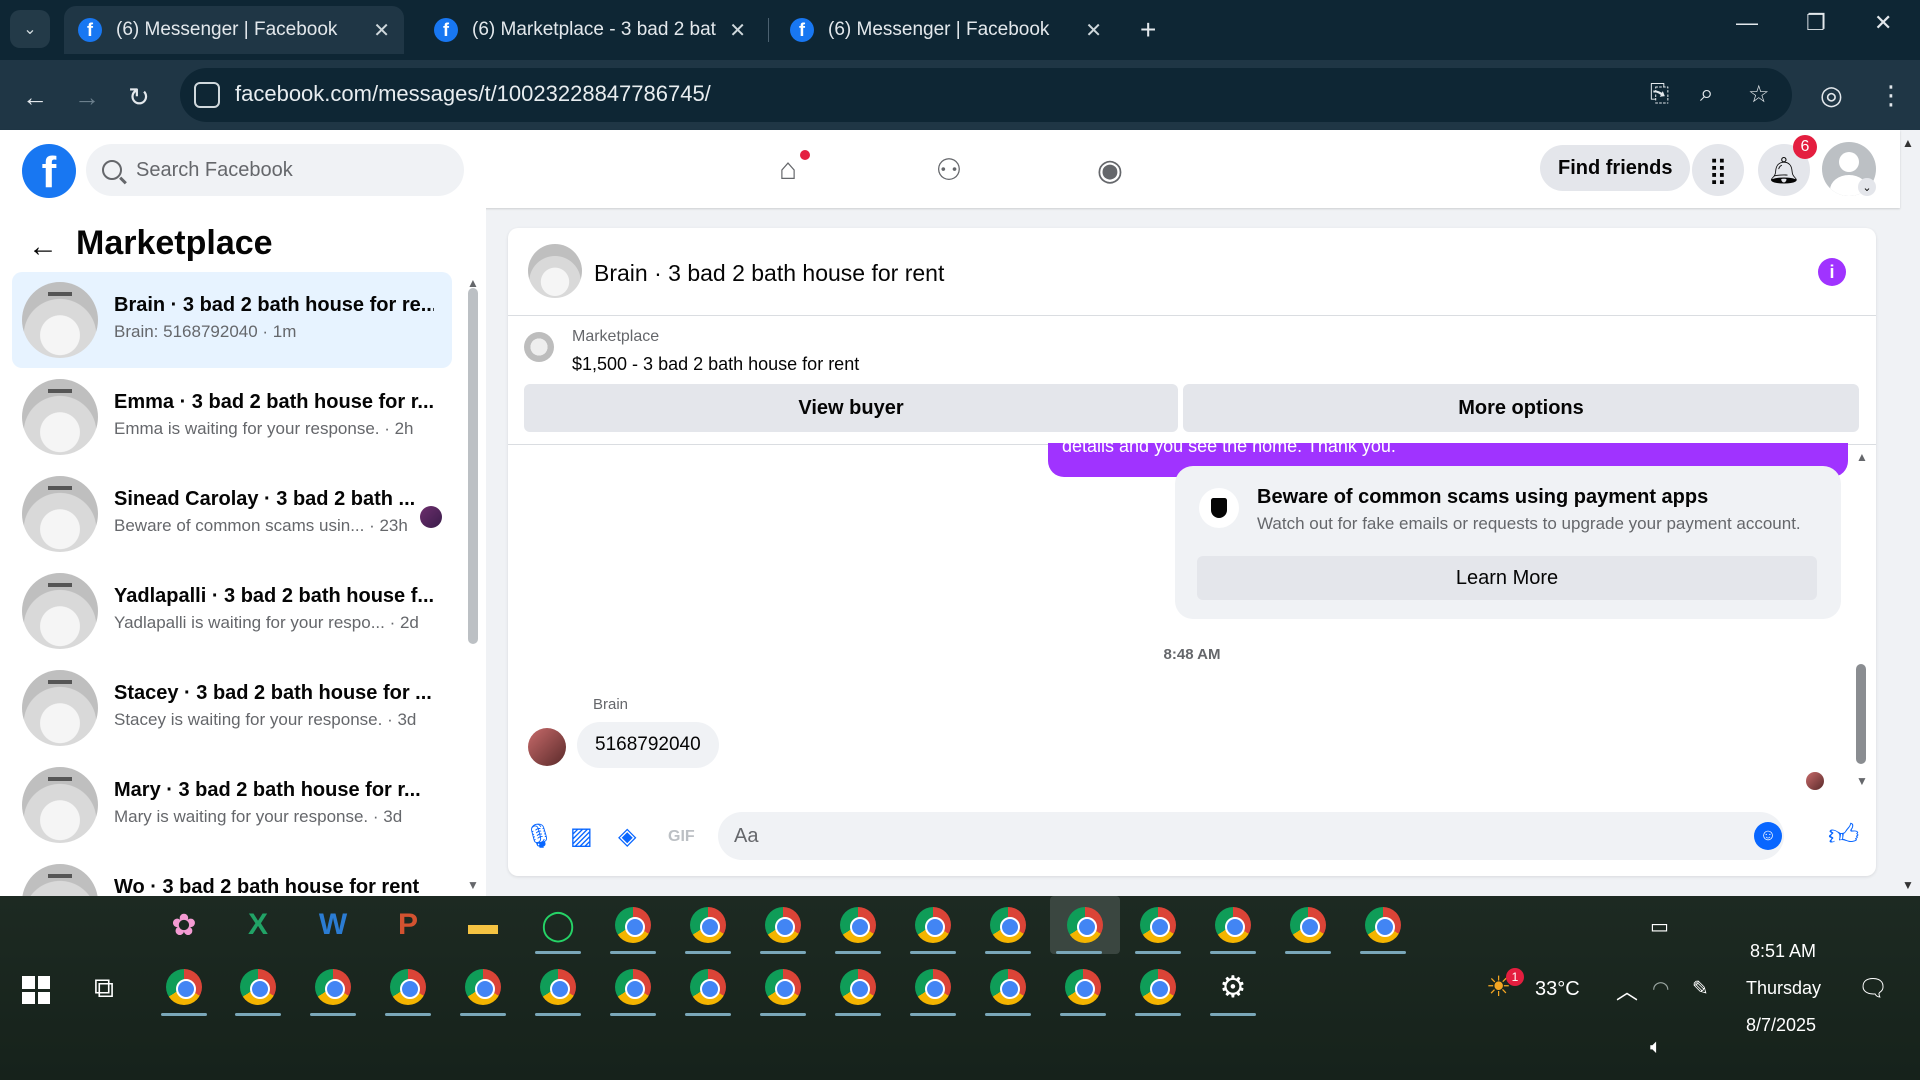  I want to click on volume-icon: 🔈︎, so click(1656, 1047).